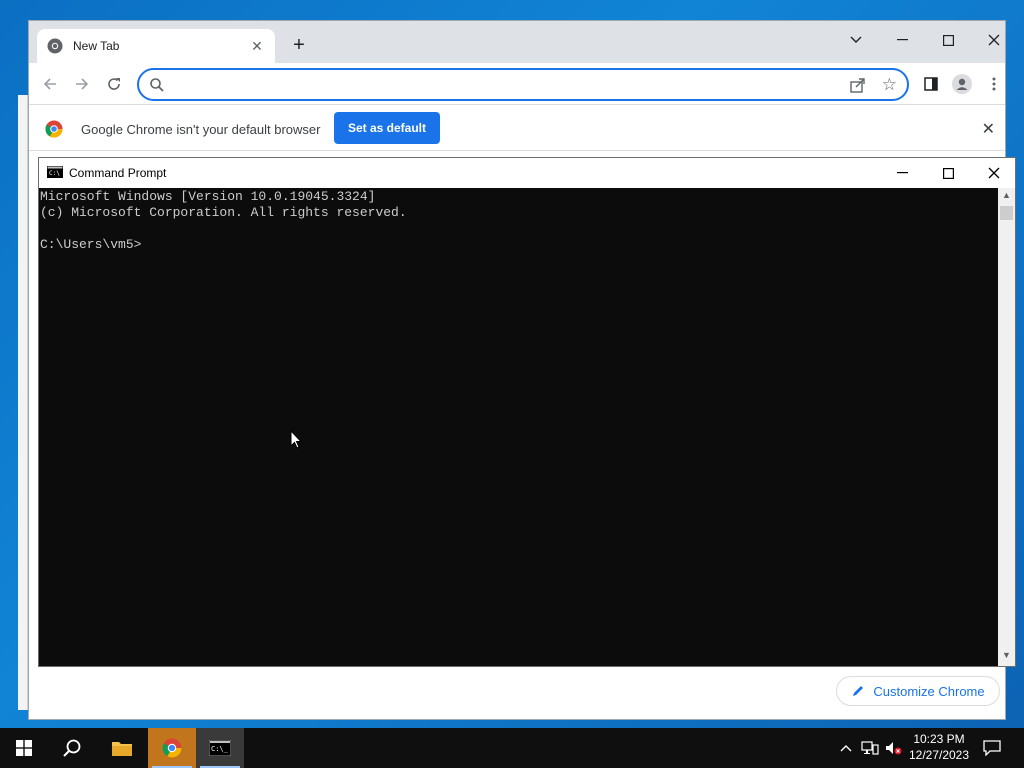  I want to click on svg-text: C:\, so click(54, 173).